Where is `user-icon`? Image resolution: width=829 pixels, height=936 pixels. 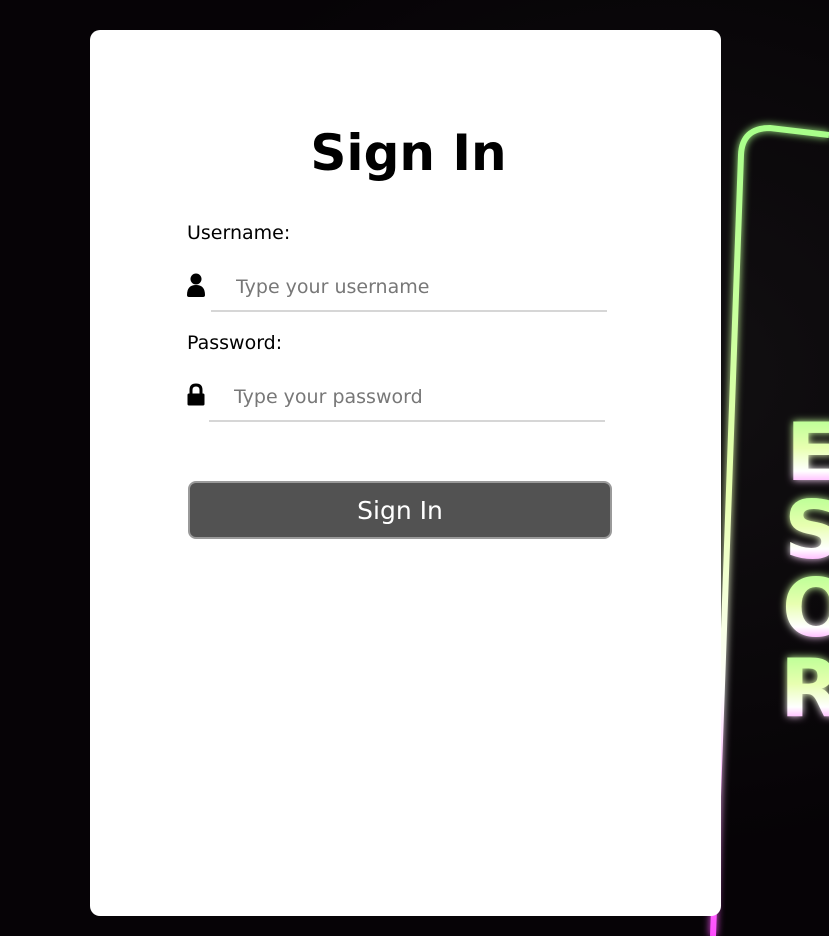
user-icon is located at coordinates (196, 285).